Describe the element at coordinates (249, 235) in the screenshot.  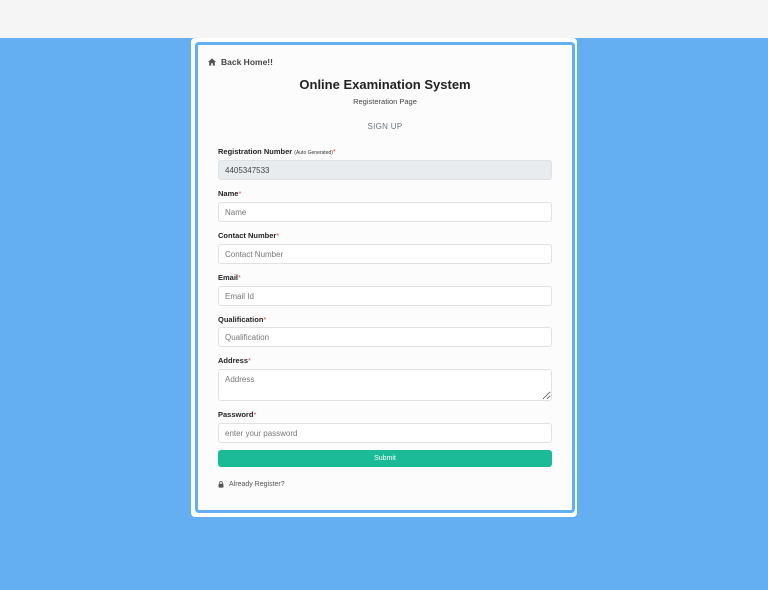
I see `contact-label: Contact Number*` at that location.